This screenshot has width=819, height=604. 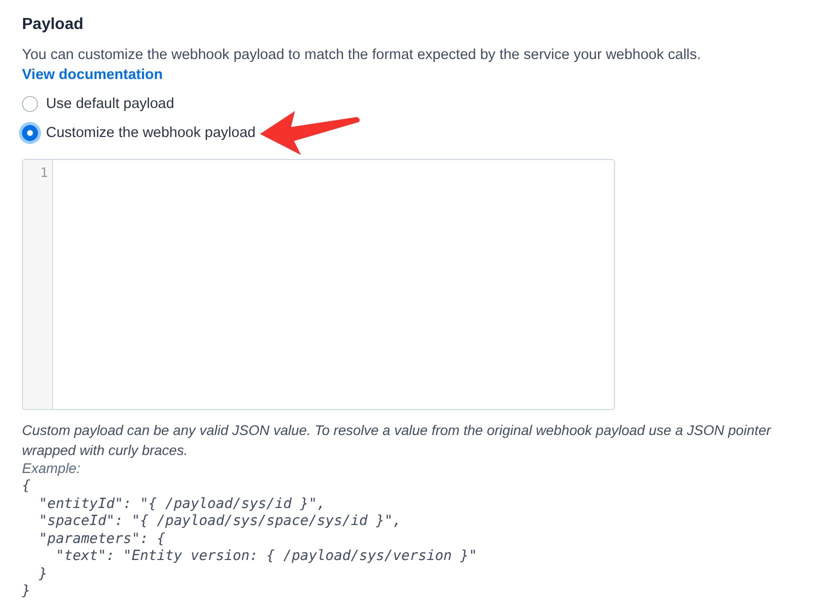 What do you see at coordinates (44, 174) in the screenshot?
I see `line-number: 1` at bounding box center [44, 174].